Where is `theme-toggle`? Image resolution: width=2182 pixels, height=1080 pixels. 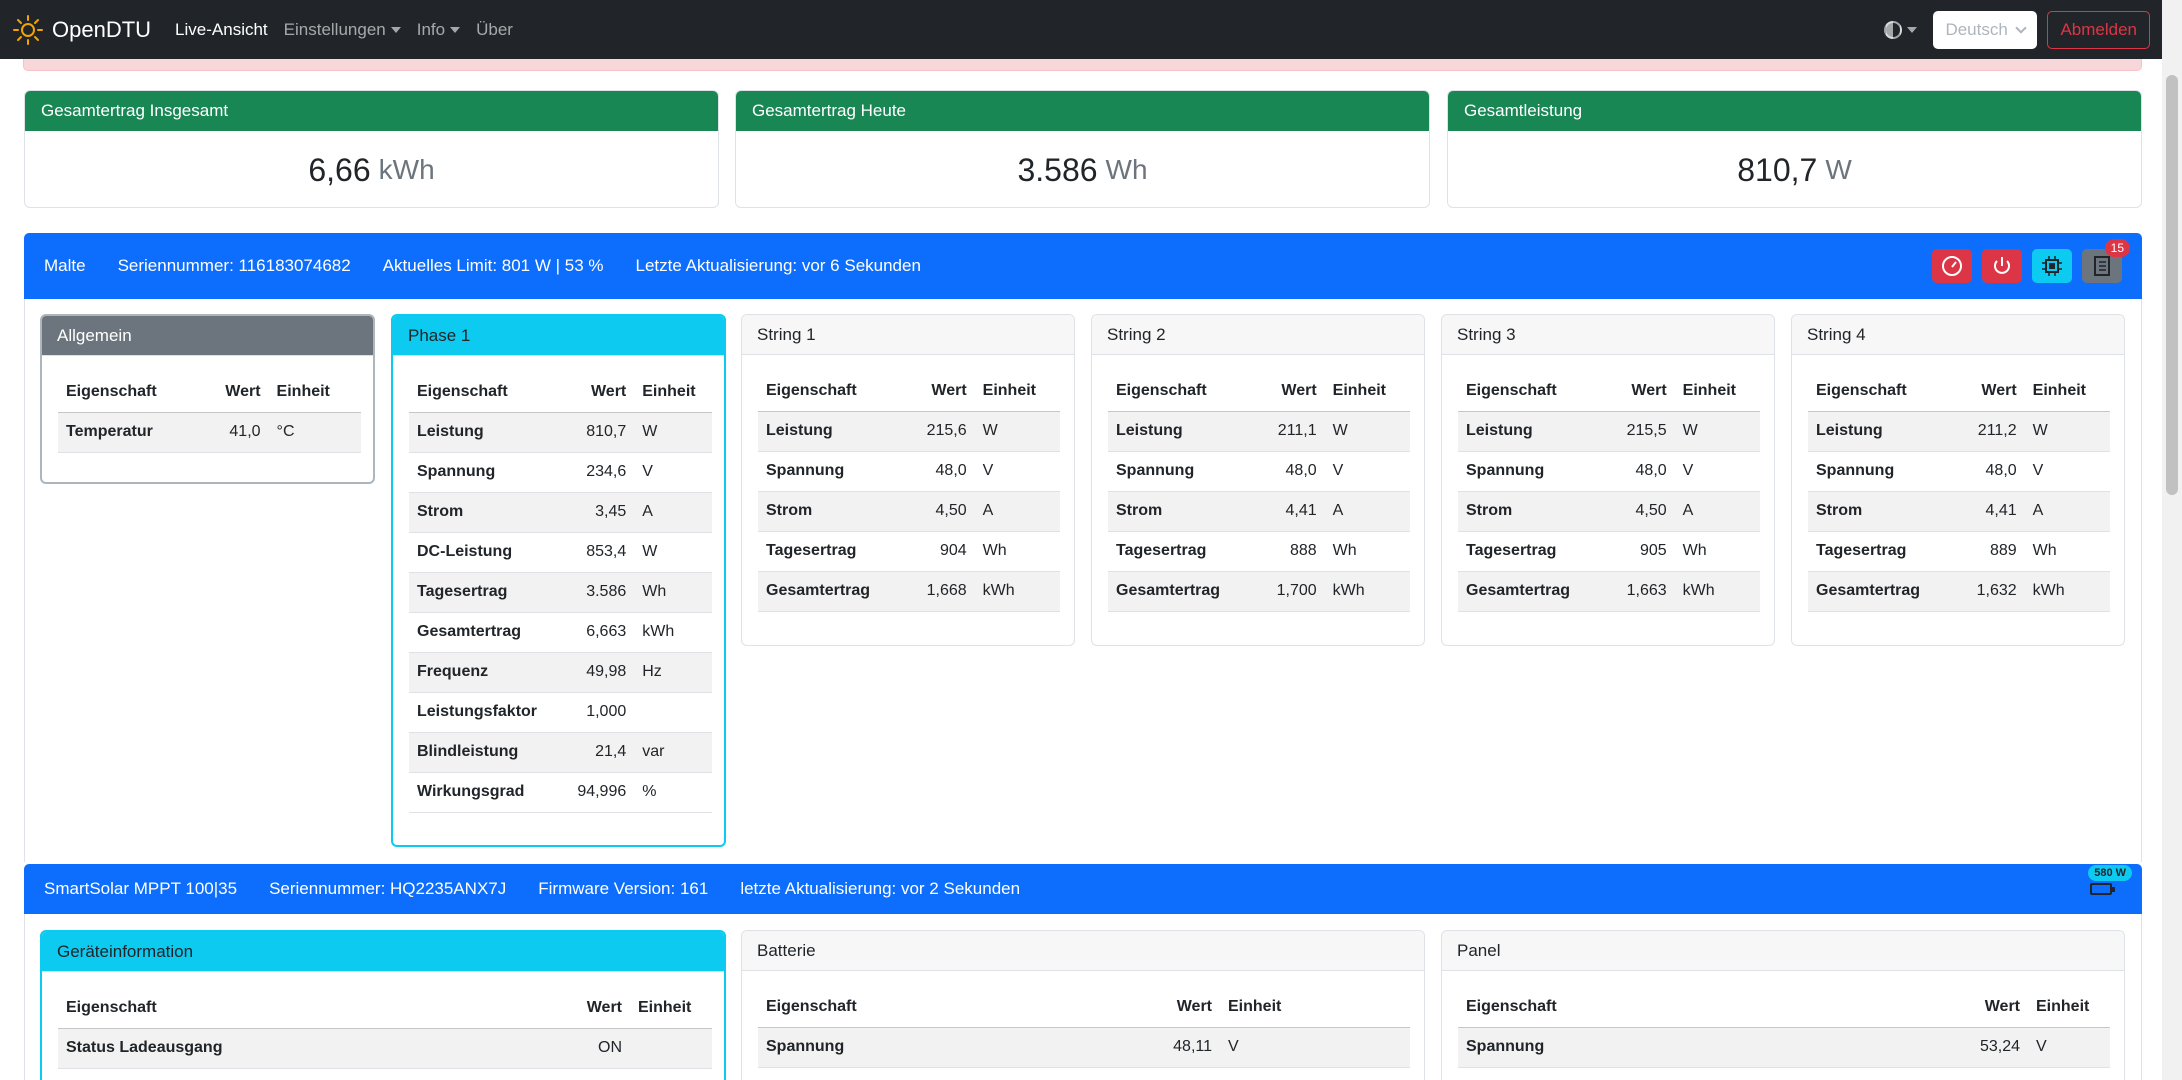
theme-toggle is located at coordinates (1901, 29).